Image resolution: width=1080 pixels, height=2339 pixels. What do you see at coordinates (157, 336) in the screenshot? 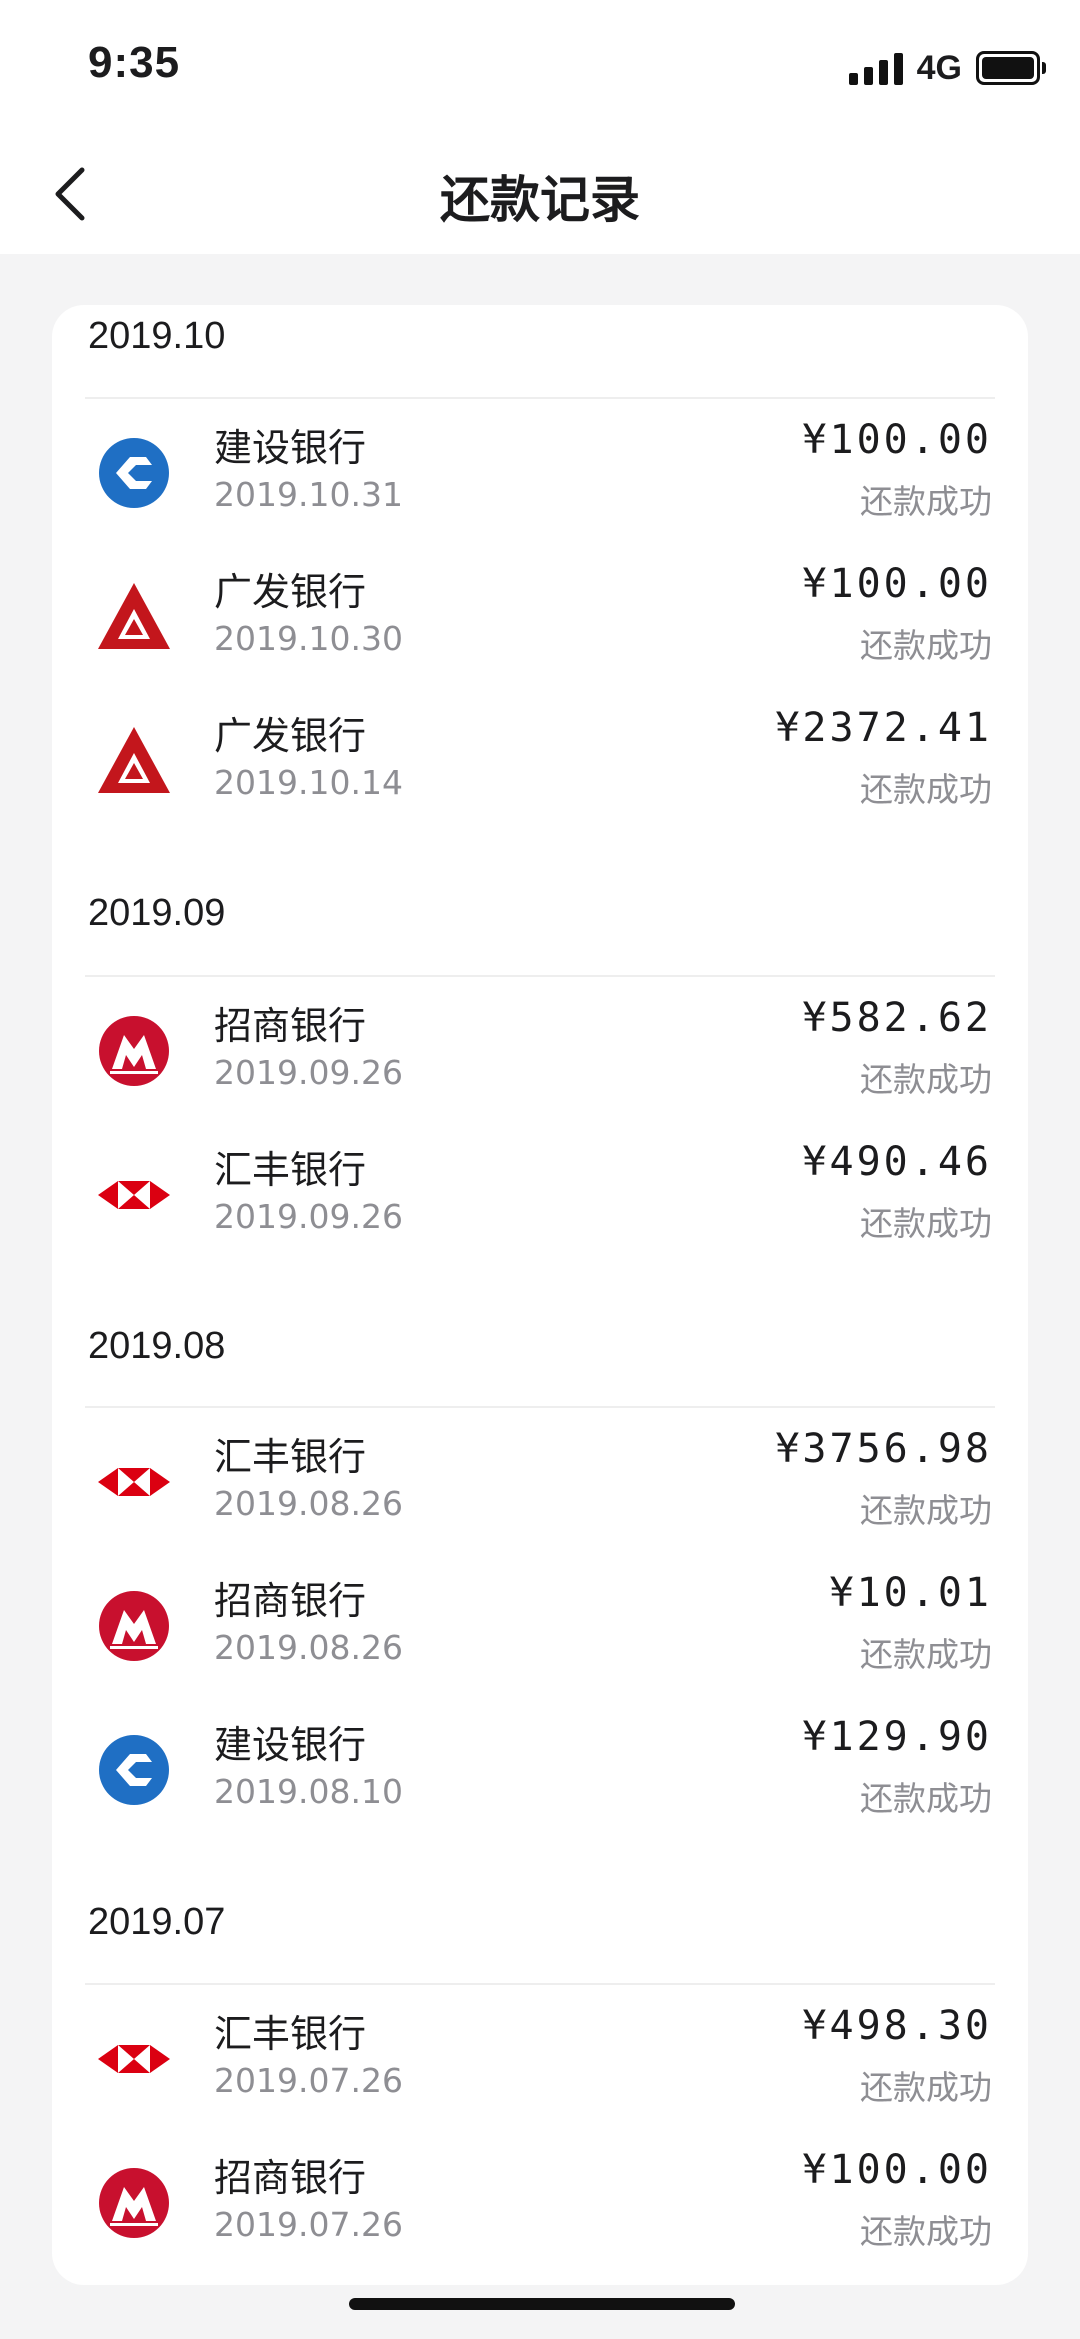
I see `month-header: 2019.10` at bounding box center [157, 336].